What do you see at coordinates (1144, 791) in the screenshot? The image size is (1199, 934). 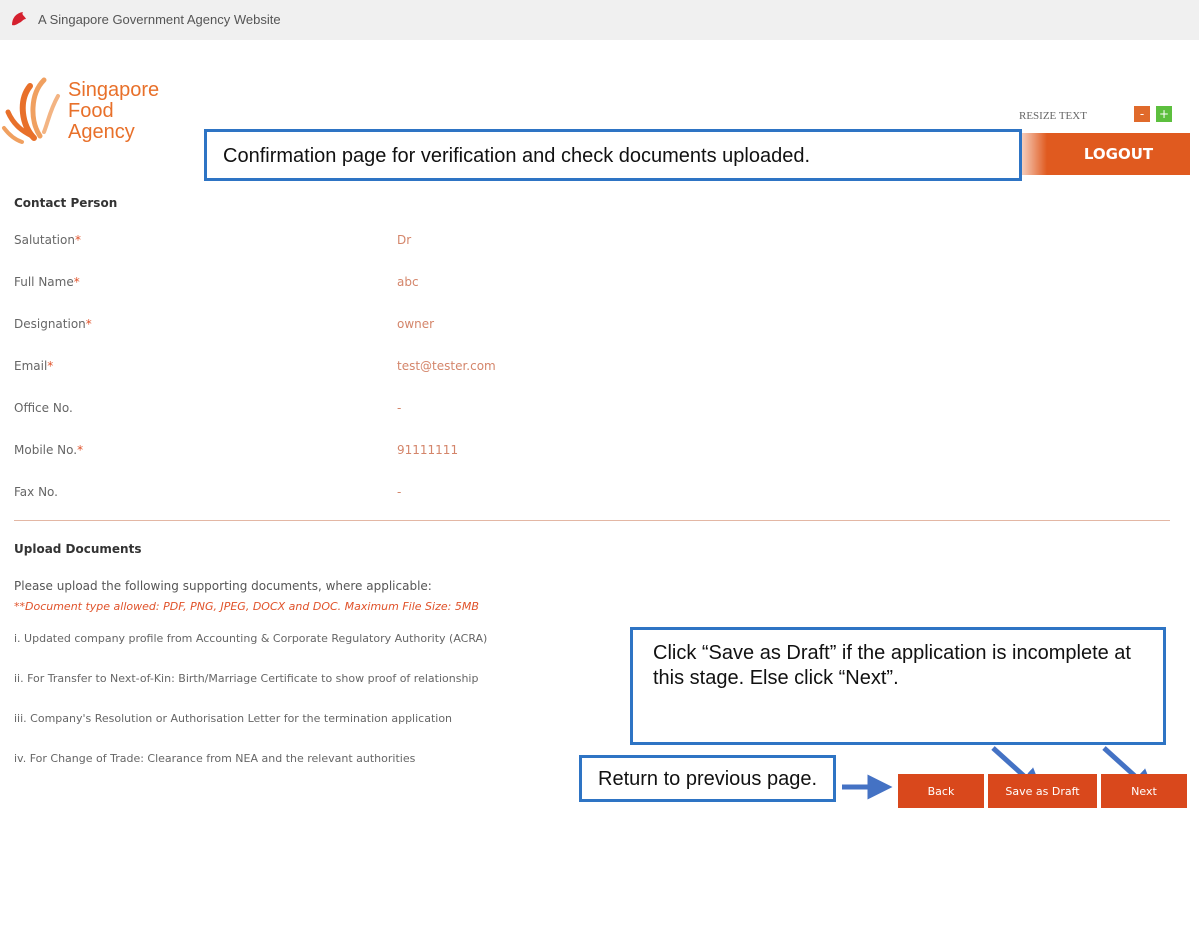 I see `next-button: Next` at bounding box center [1144, 791].